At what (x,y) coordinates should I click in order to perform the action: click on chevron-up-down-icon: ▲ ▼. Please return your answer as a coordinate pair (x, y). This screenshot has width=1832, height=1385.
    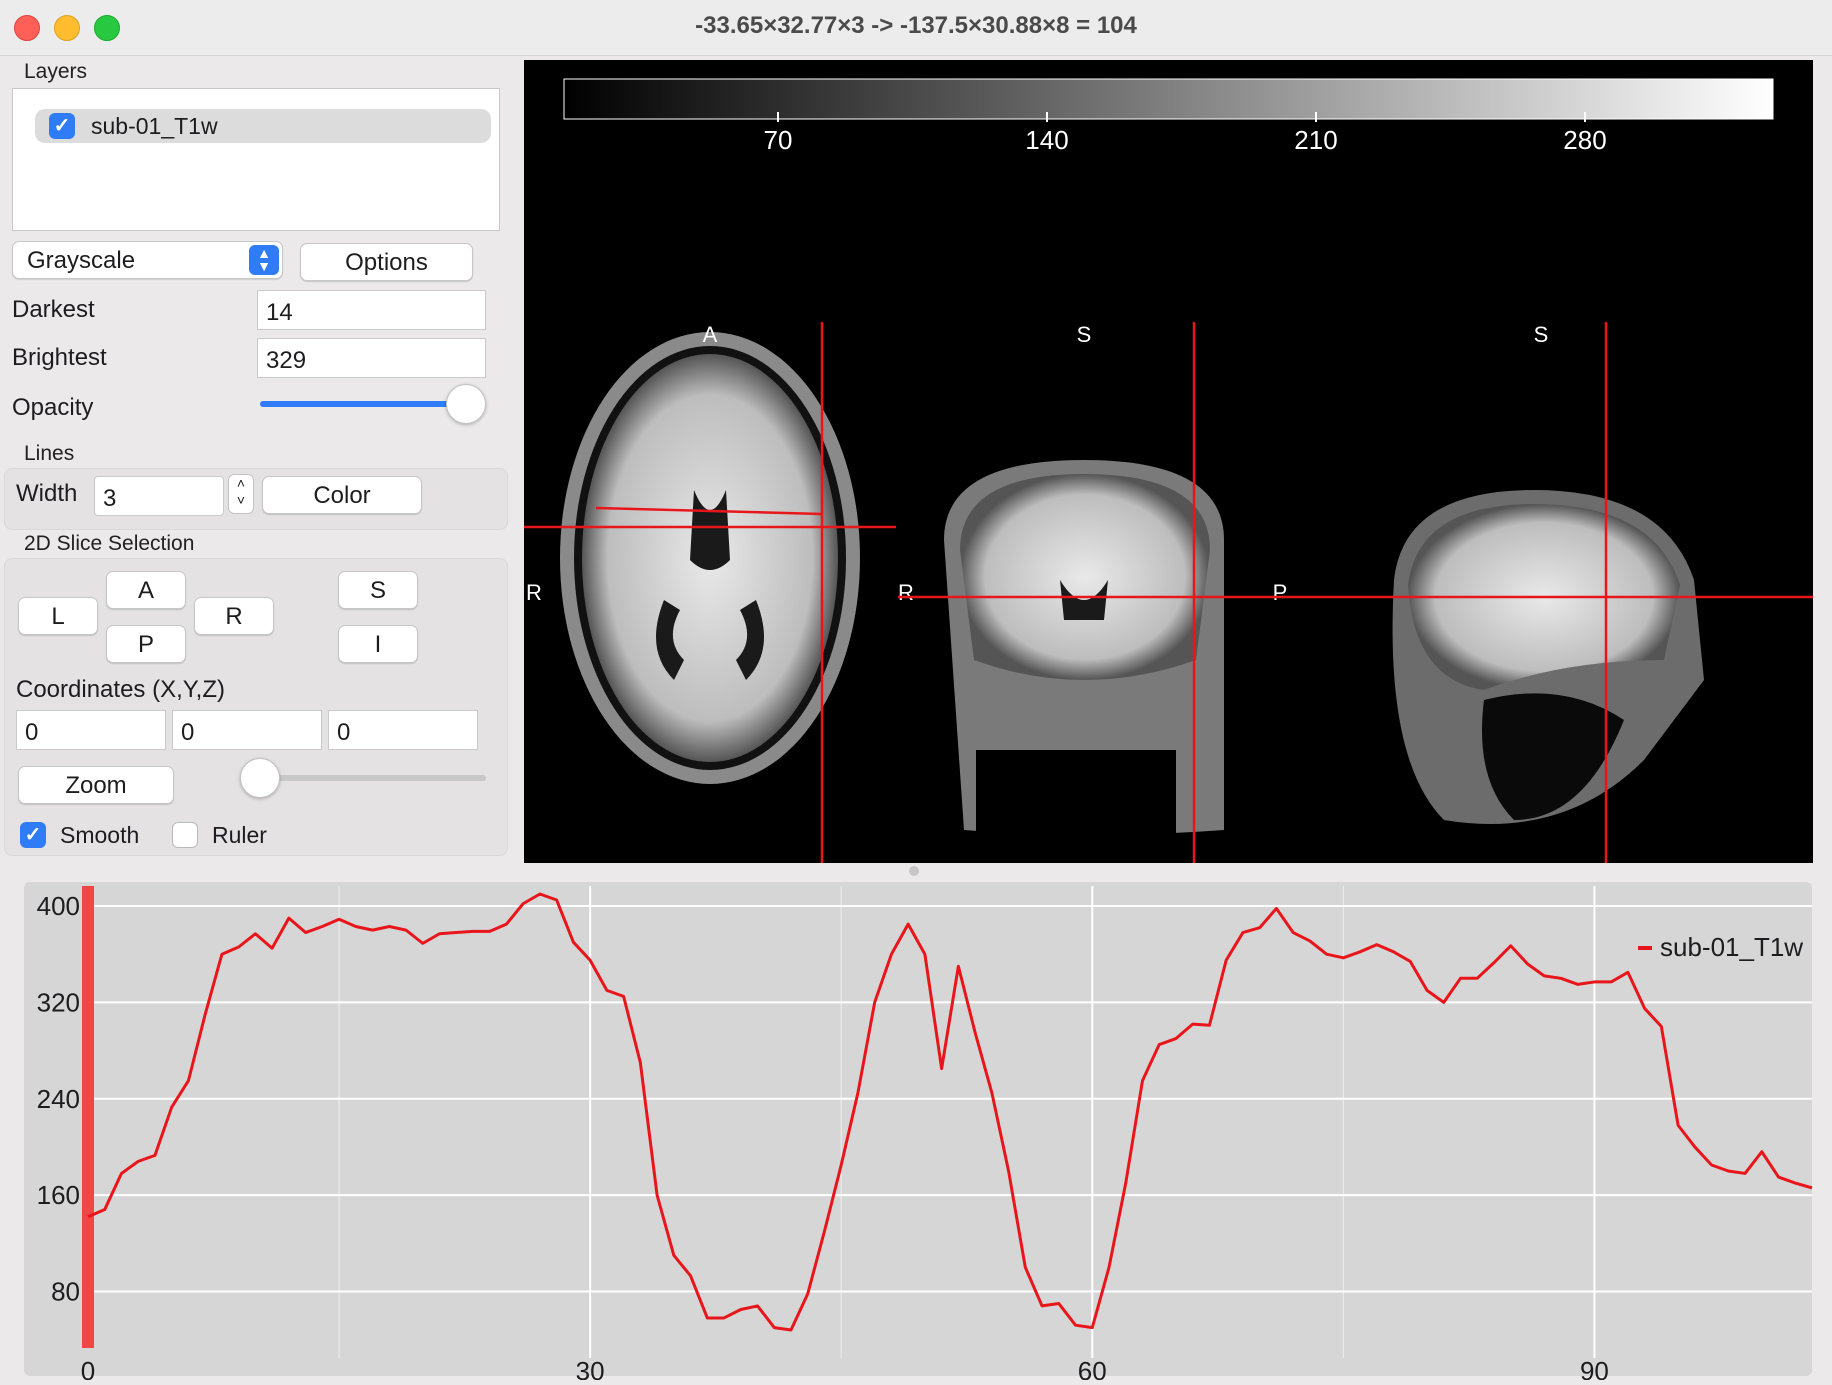
    Looking at the image, I should click on (264, 260).